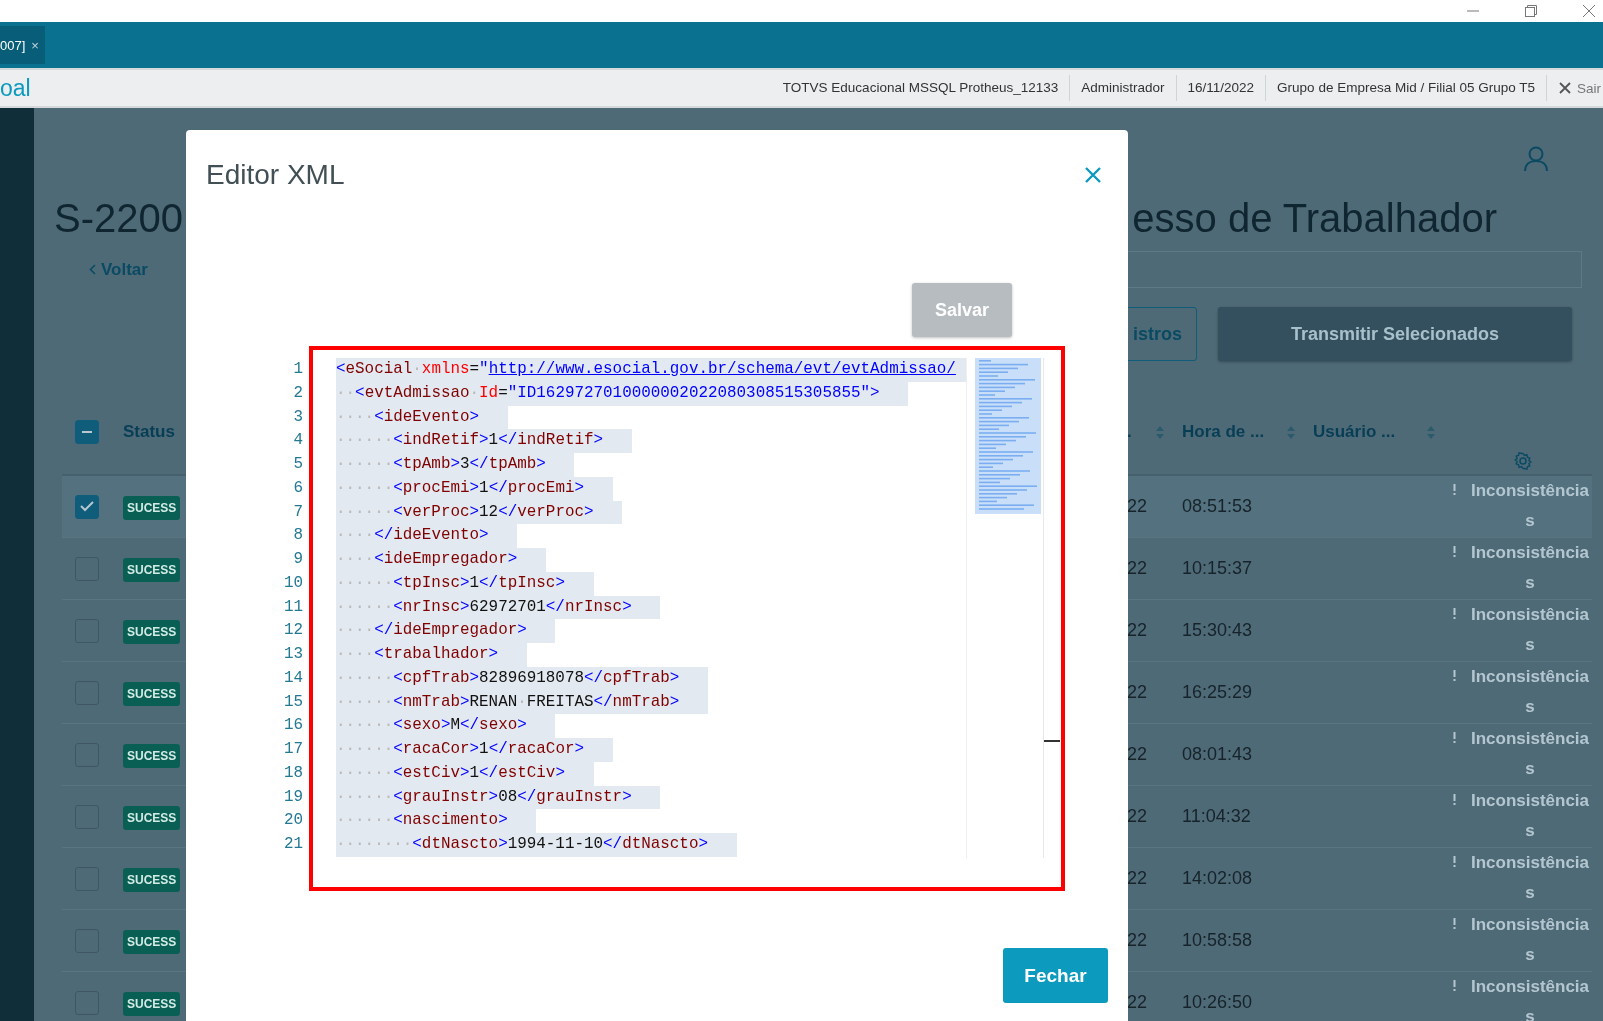 This screenshot has height=1021, width=1603. I want to click on back-link: Voltar, so click(118, 269).